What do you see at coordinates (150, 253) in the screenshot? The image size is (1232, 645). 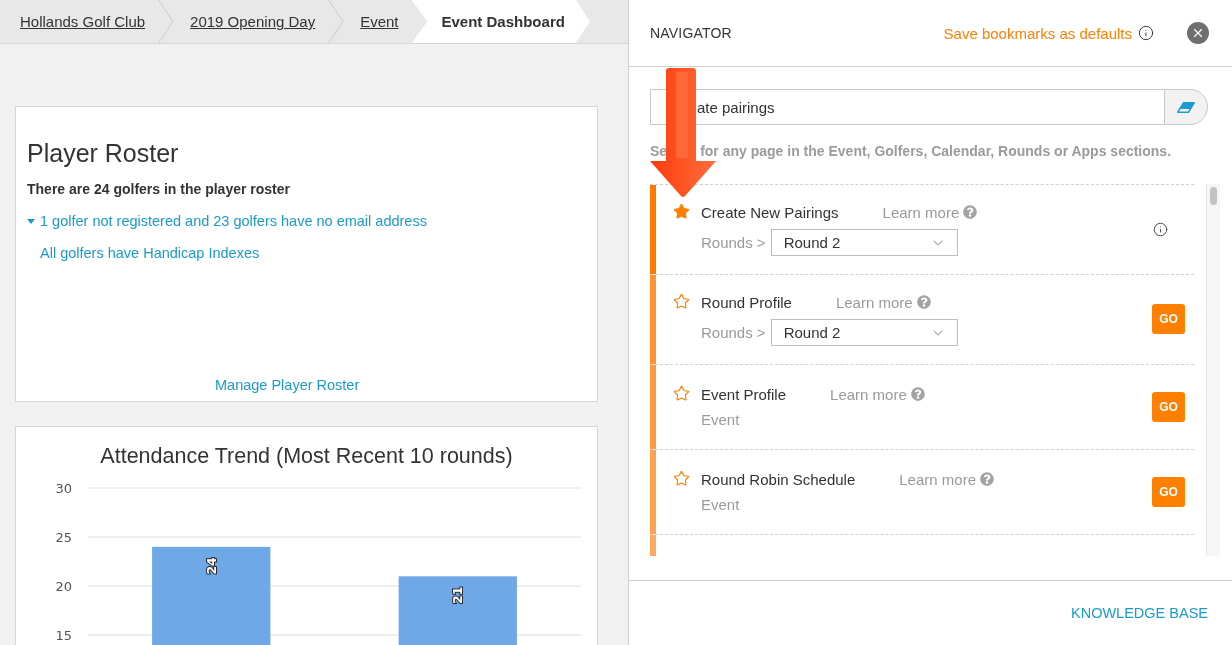 I see `handicap-link: All golfers have Handicap Indexes` at bounding box center [150, 253].